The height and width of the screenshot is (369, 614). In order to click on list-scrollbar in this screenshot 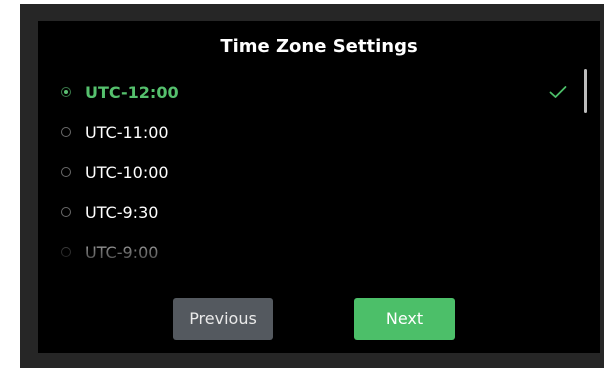, I will do `click(585, 91)`.